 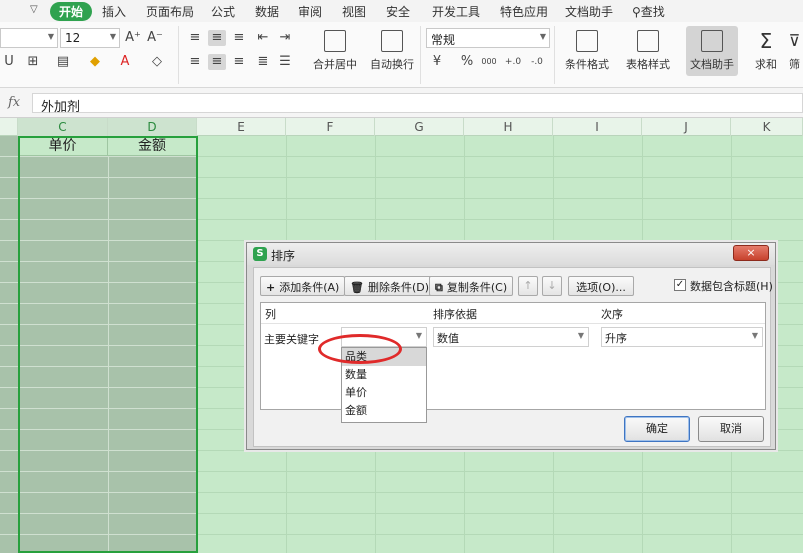 I want to click on formula-input: 外加剂, so click(x=417, y=104).